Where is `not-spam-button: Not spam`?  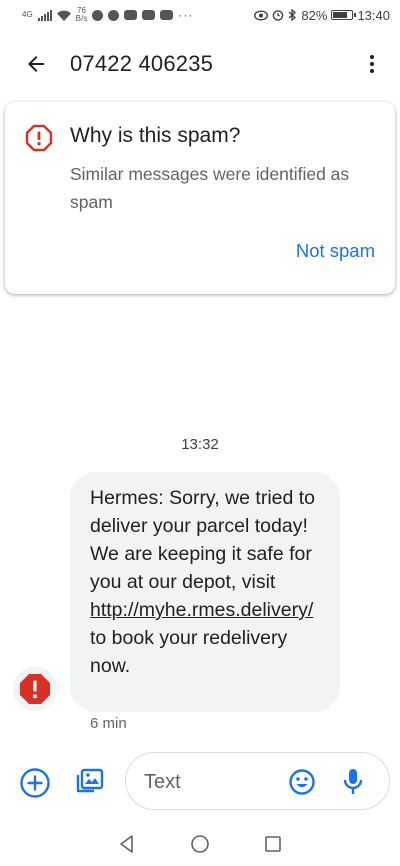
not-spam-button: Not spam is located at coordinates (335, 251).